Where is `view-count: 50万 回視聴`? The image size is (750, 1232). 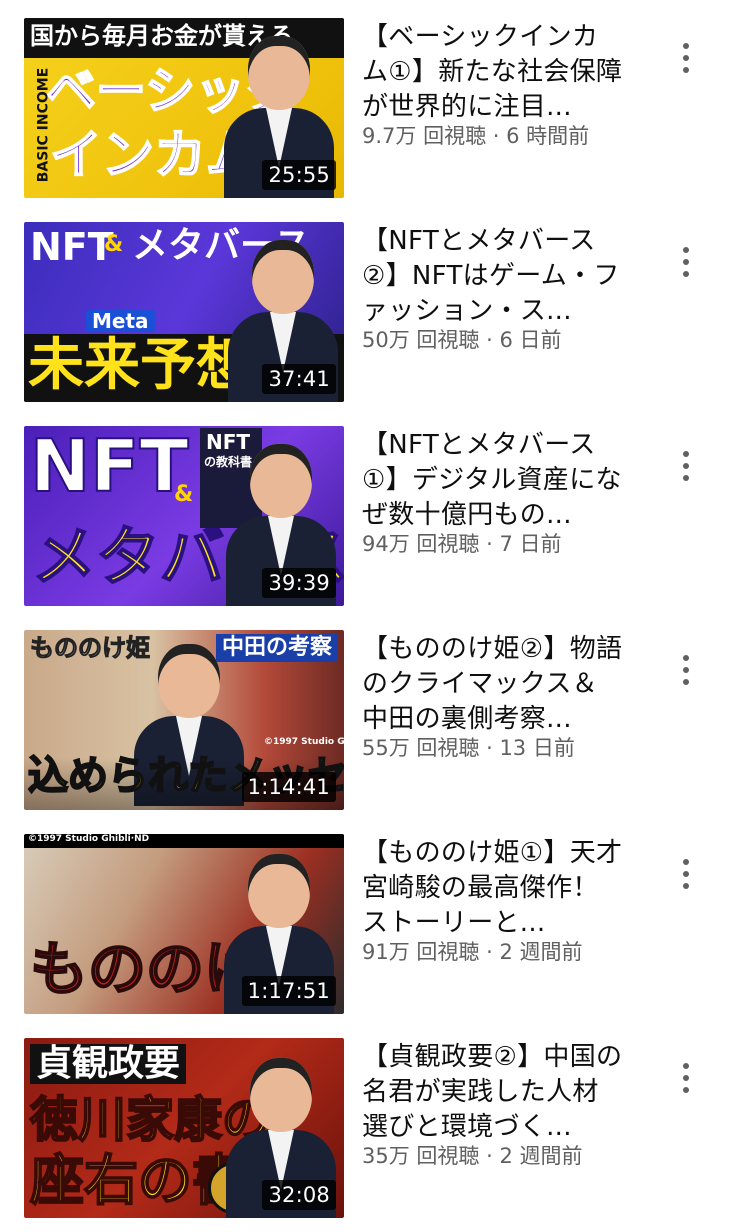
view-count: 50万 回視聴 is located at coordinates (421, 340).